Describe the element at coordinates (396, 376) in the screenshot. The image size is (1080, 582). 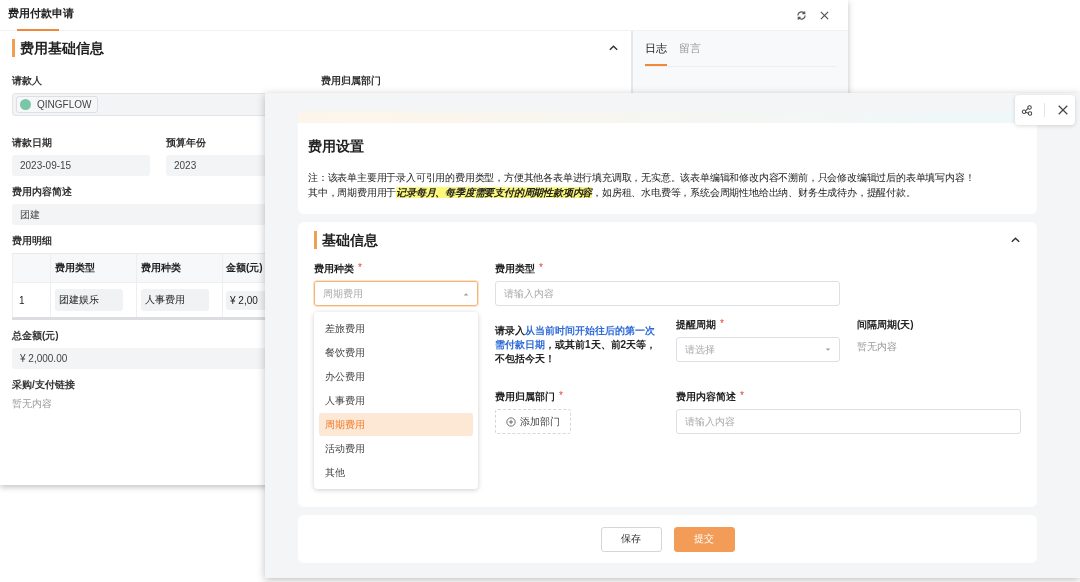
I see `dropdown-option: 办公费用` at that location.